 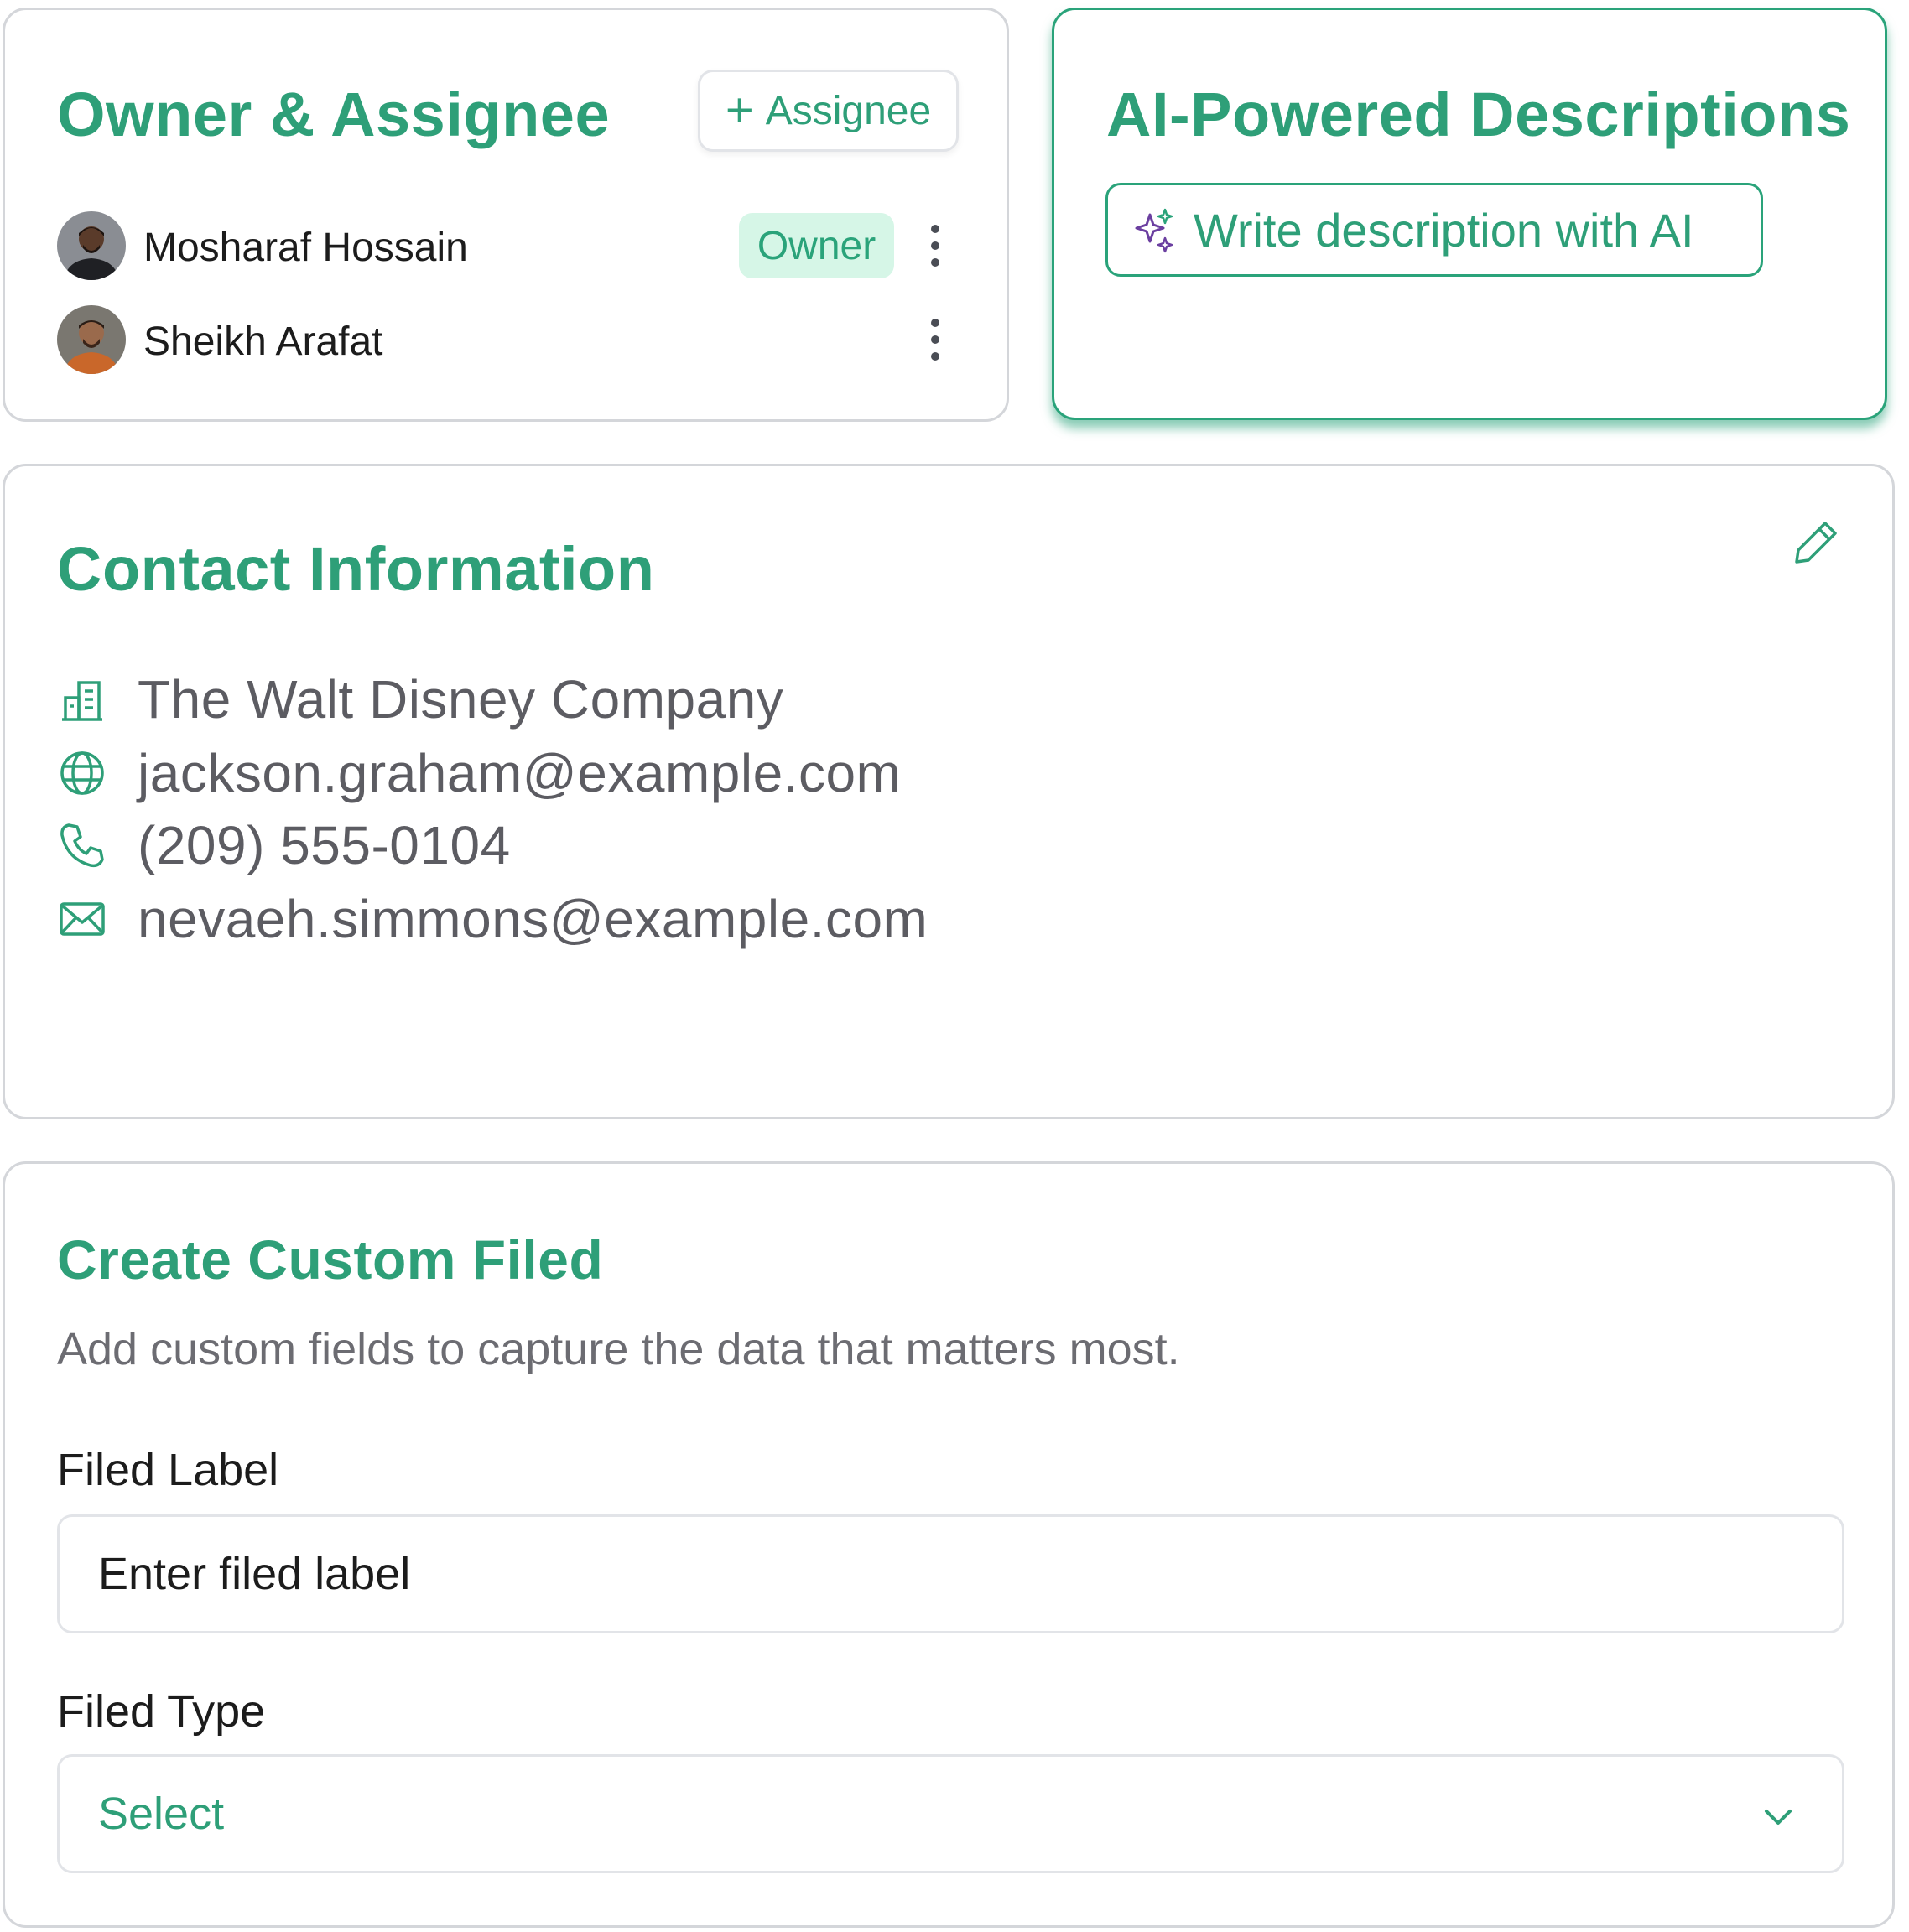 What do you see at coordinates (1444, 230) in the screenshot?
I see `write-description-label: Write description with AI` at bounding box center [1444, 230].